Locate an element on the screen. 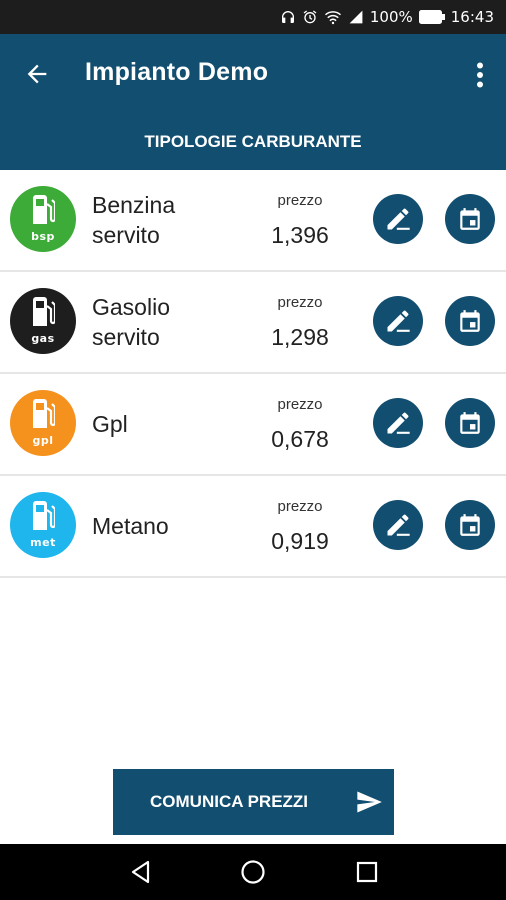  fuel-pump-icon: gpl is located at coordinates (43, 423).